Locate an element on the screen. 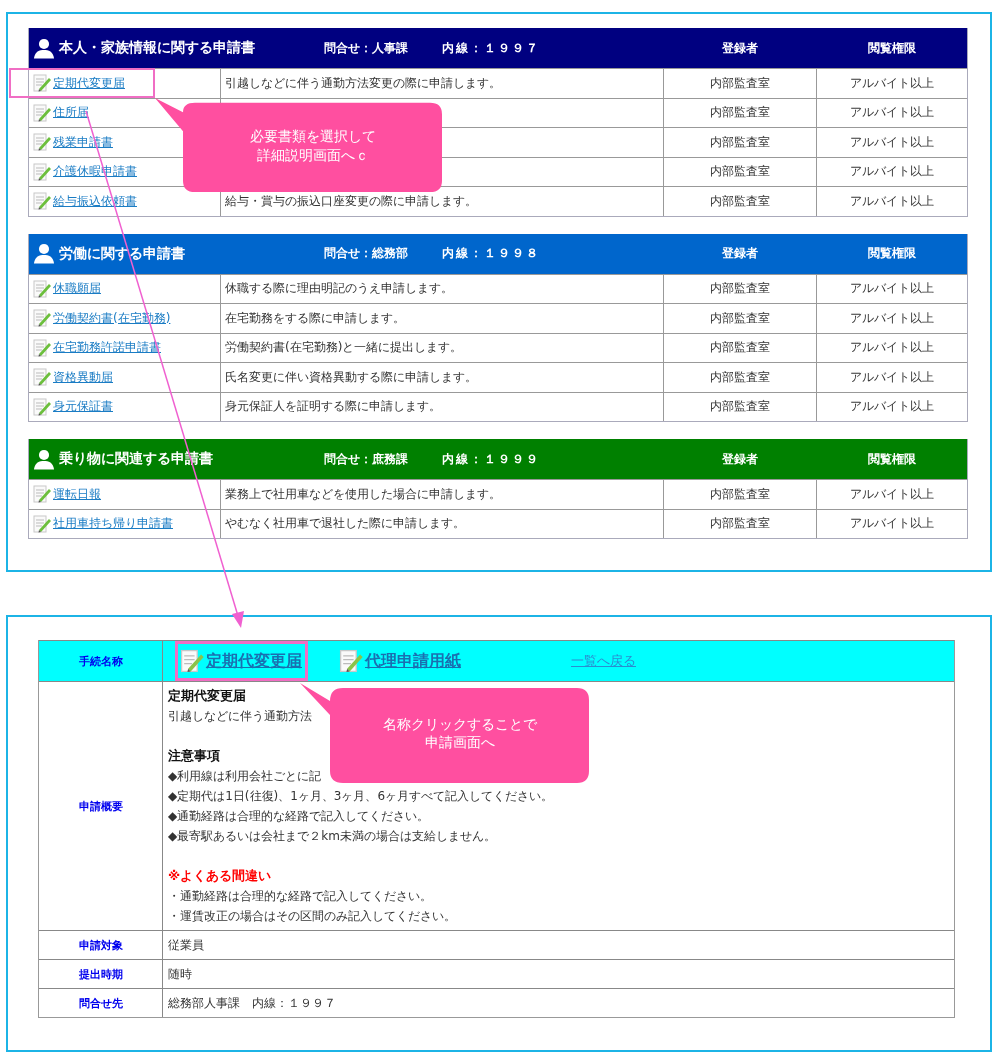 The height and width of the screenshot is (1062, 998). table-cell: 労働契約書(在宅勤務)と一緒に提出します。 is located at coordinates (344, 348).